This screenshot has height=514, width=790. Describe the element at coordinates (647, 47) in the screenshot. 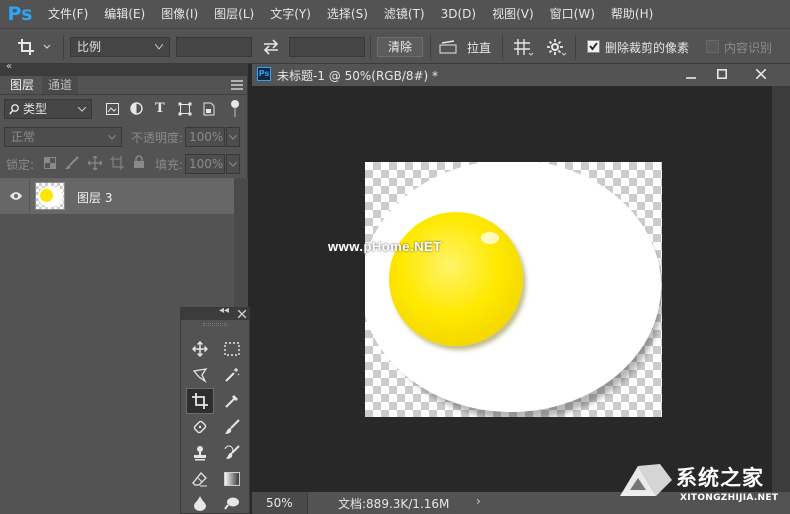

I see `delete-cropped-label: 删除裁剪的像素` at that location.